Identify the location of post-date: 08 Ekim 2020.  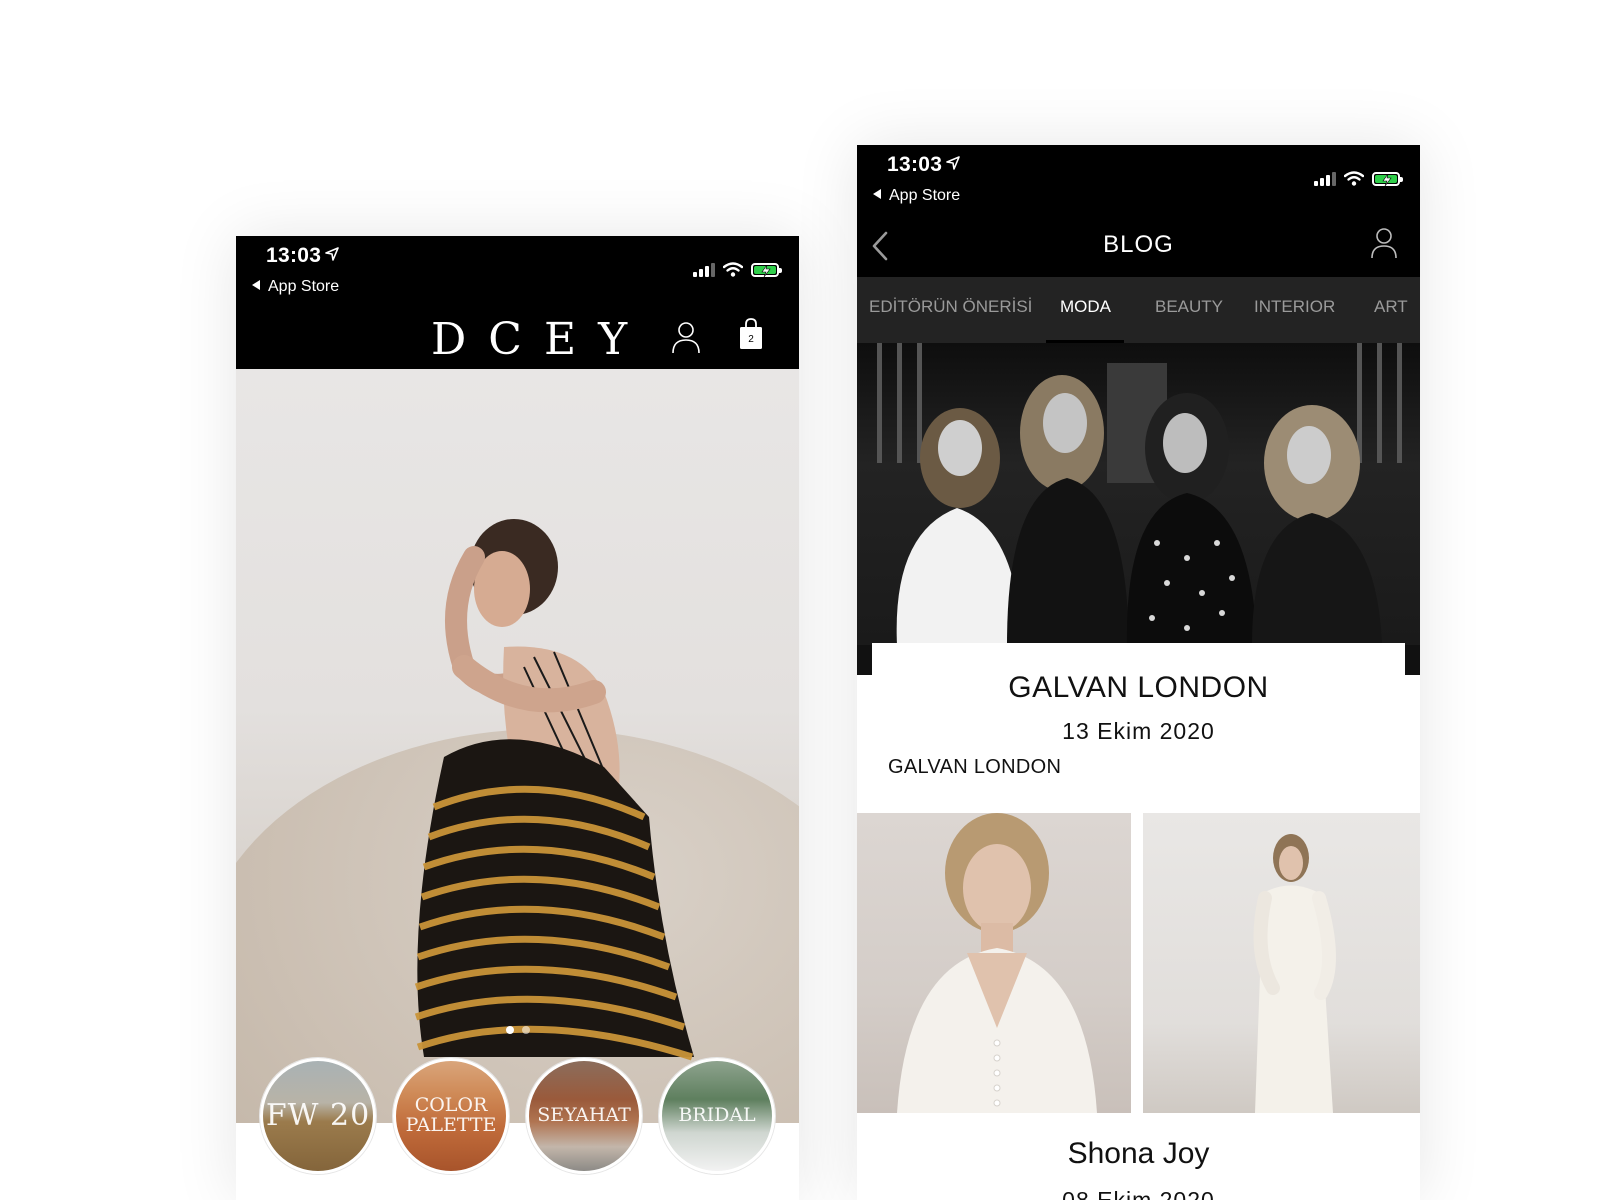
(1138, 1193).